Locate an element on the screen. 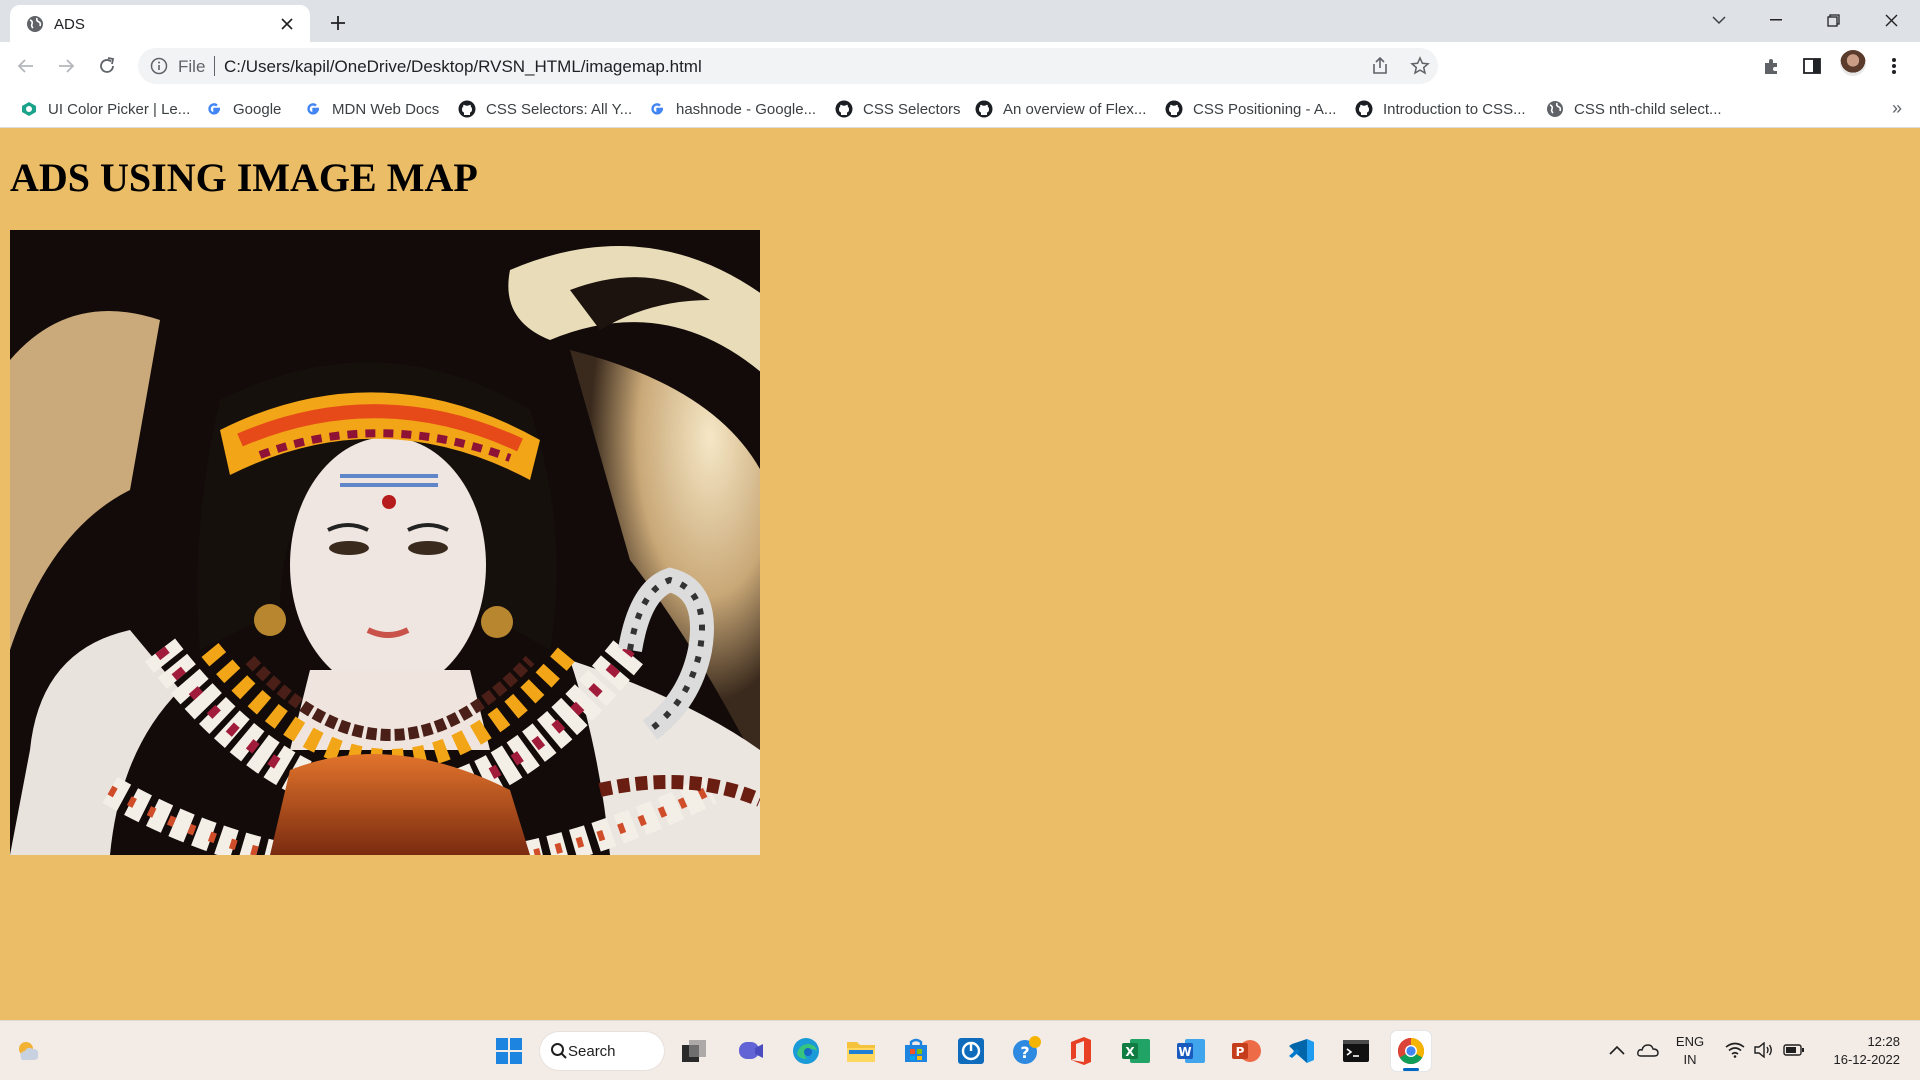 Image resolution: width=1920 pixels, height=1080 pixels. terminal-icon is located at coordinates (1356, 1051).